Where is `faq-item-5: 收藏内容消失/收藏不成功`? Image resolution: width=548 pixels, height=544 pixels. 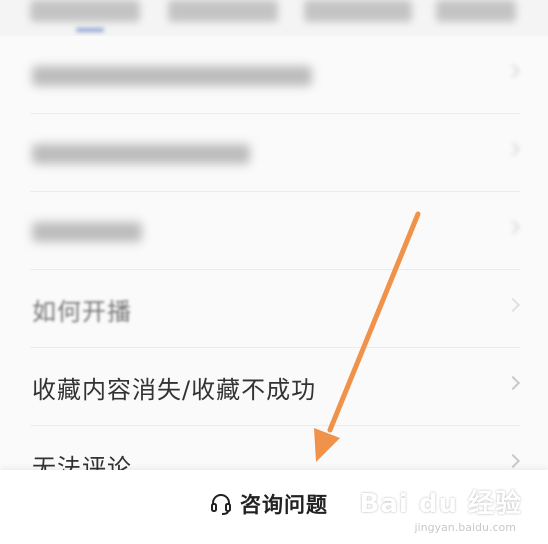
faq-item-5: 收藏内容消失/收藏不成功 is located at coordinates (274, 387).